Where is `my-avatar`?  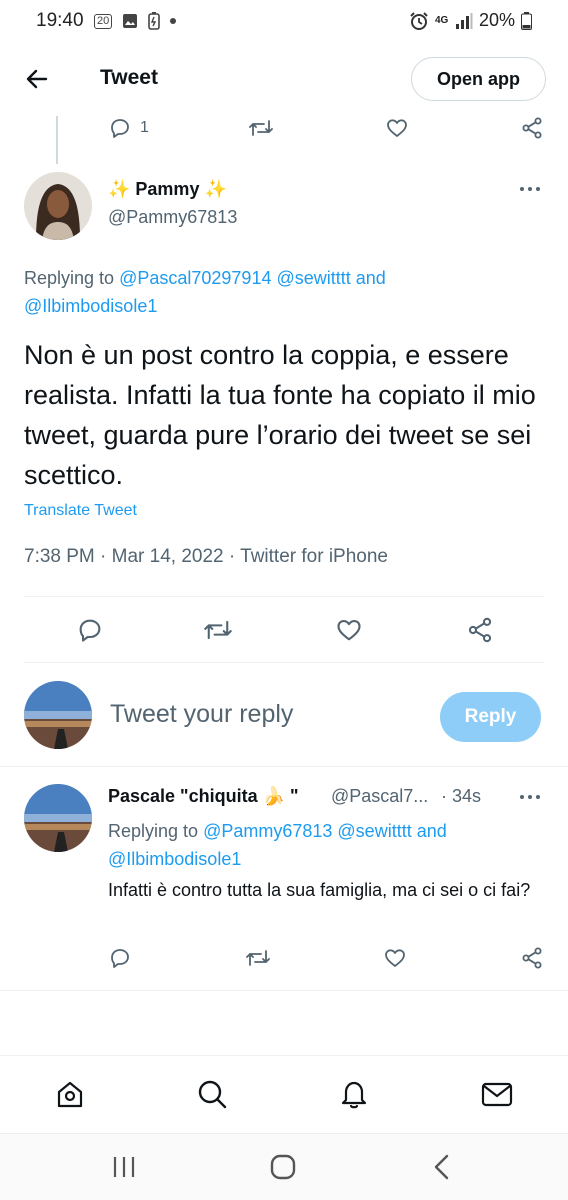
my-avatar is located at coordinates (58, 715).